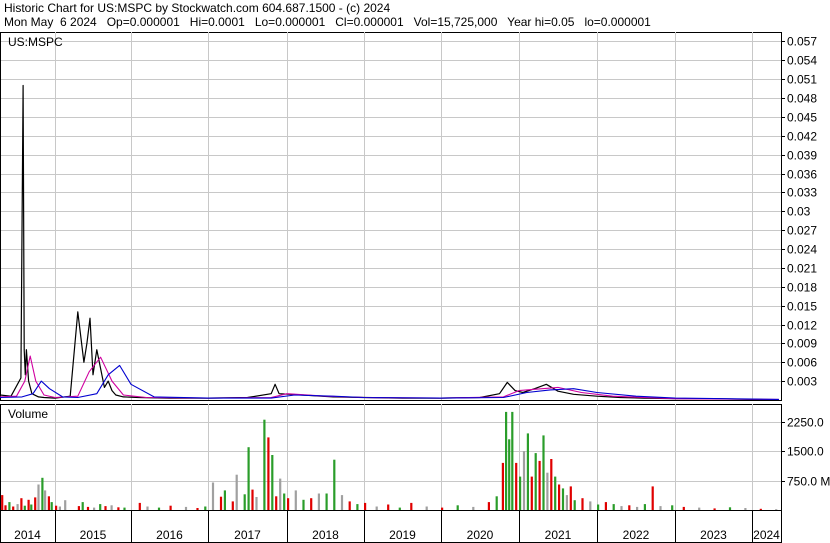 The width and height of the screenshot is (830, 543). Describe the element at coordinates (802, 99) in the screenshot. I see `price-tick-label: 0.048` at that location.